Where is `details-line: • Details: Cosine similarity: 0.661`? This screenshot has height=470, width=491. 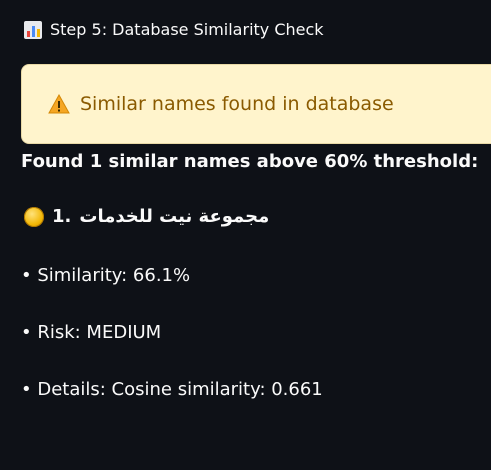
details-line: • Details: Cosine similarity: 0.661 is located at coordinates (172, 389).